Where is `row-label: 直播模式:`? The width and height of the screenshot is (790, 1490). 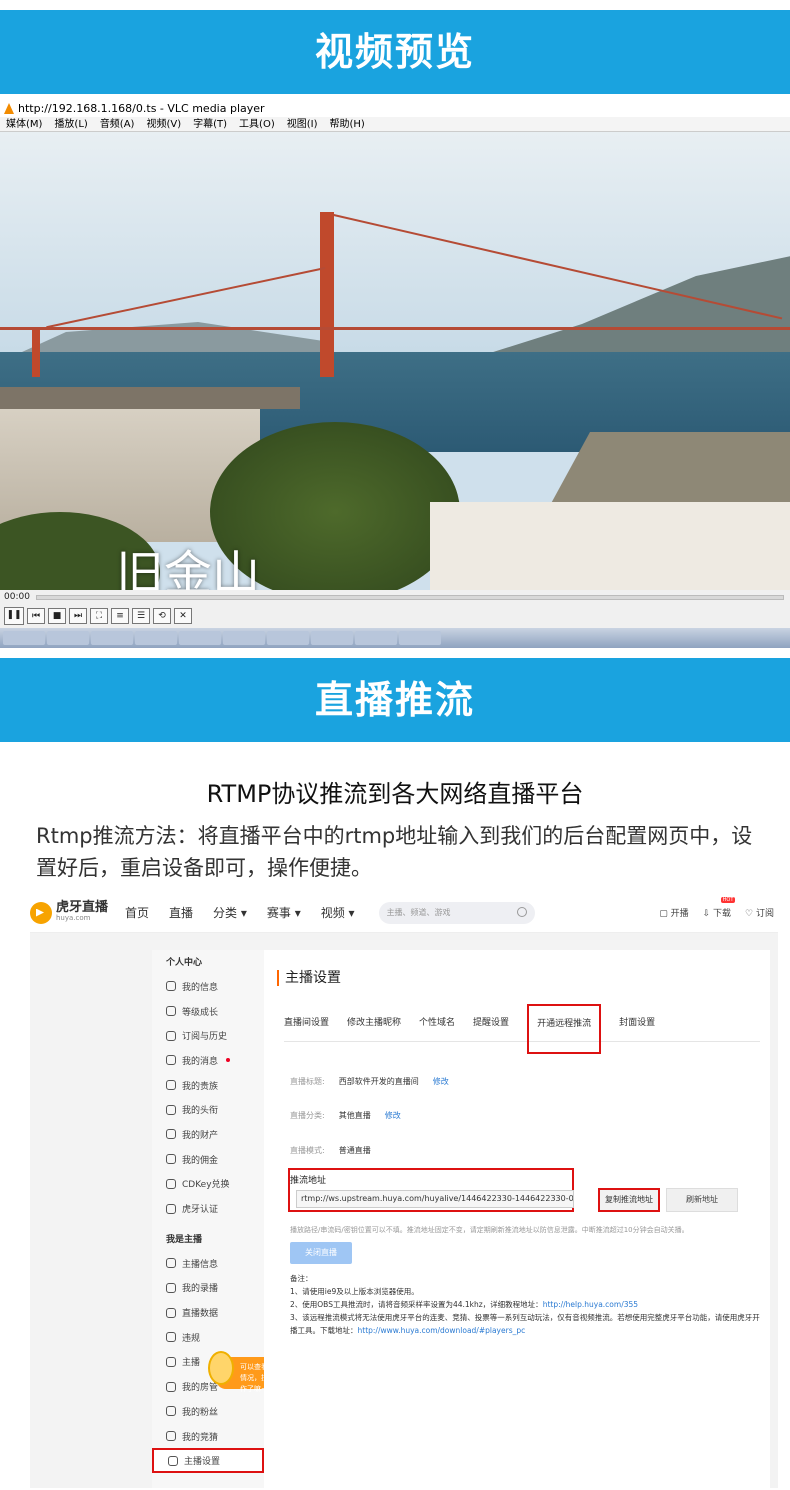
row-label: 直播模式: is located at coordinates (307, 1150).